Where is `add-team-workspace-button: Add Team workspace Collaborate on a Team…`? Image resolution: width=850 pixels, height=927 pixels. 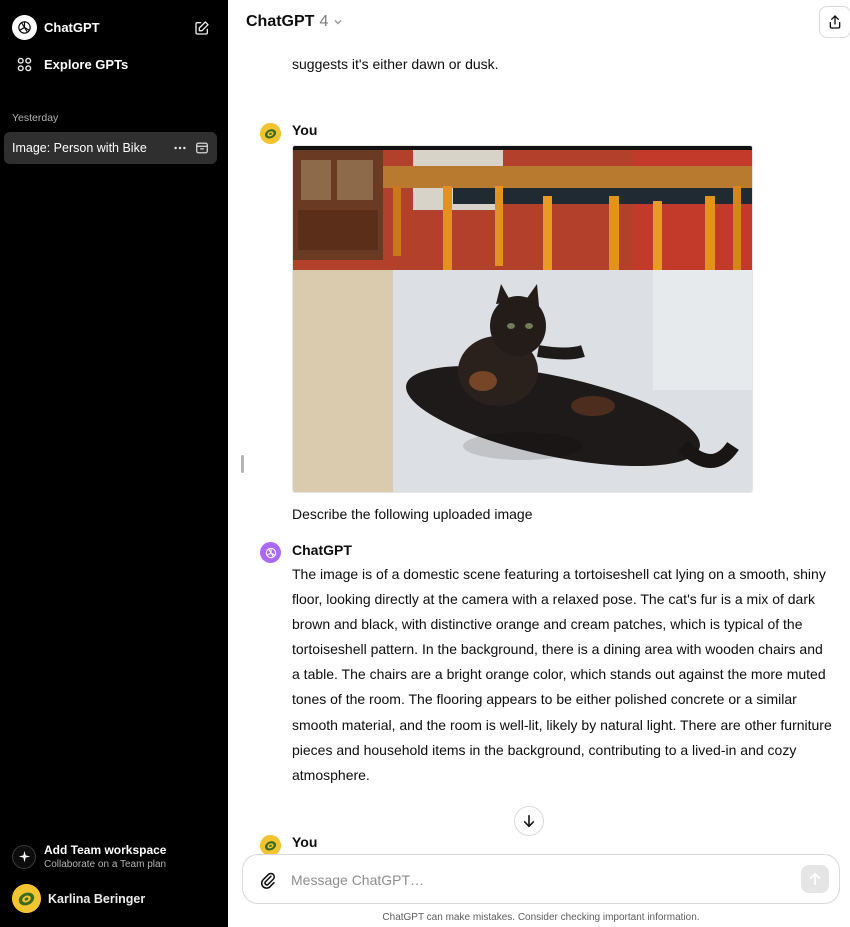 add-team-workspace-button: Add Team workspace Collaborate on a Team… is located at coordinates (89, 856).